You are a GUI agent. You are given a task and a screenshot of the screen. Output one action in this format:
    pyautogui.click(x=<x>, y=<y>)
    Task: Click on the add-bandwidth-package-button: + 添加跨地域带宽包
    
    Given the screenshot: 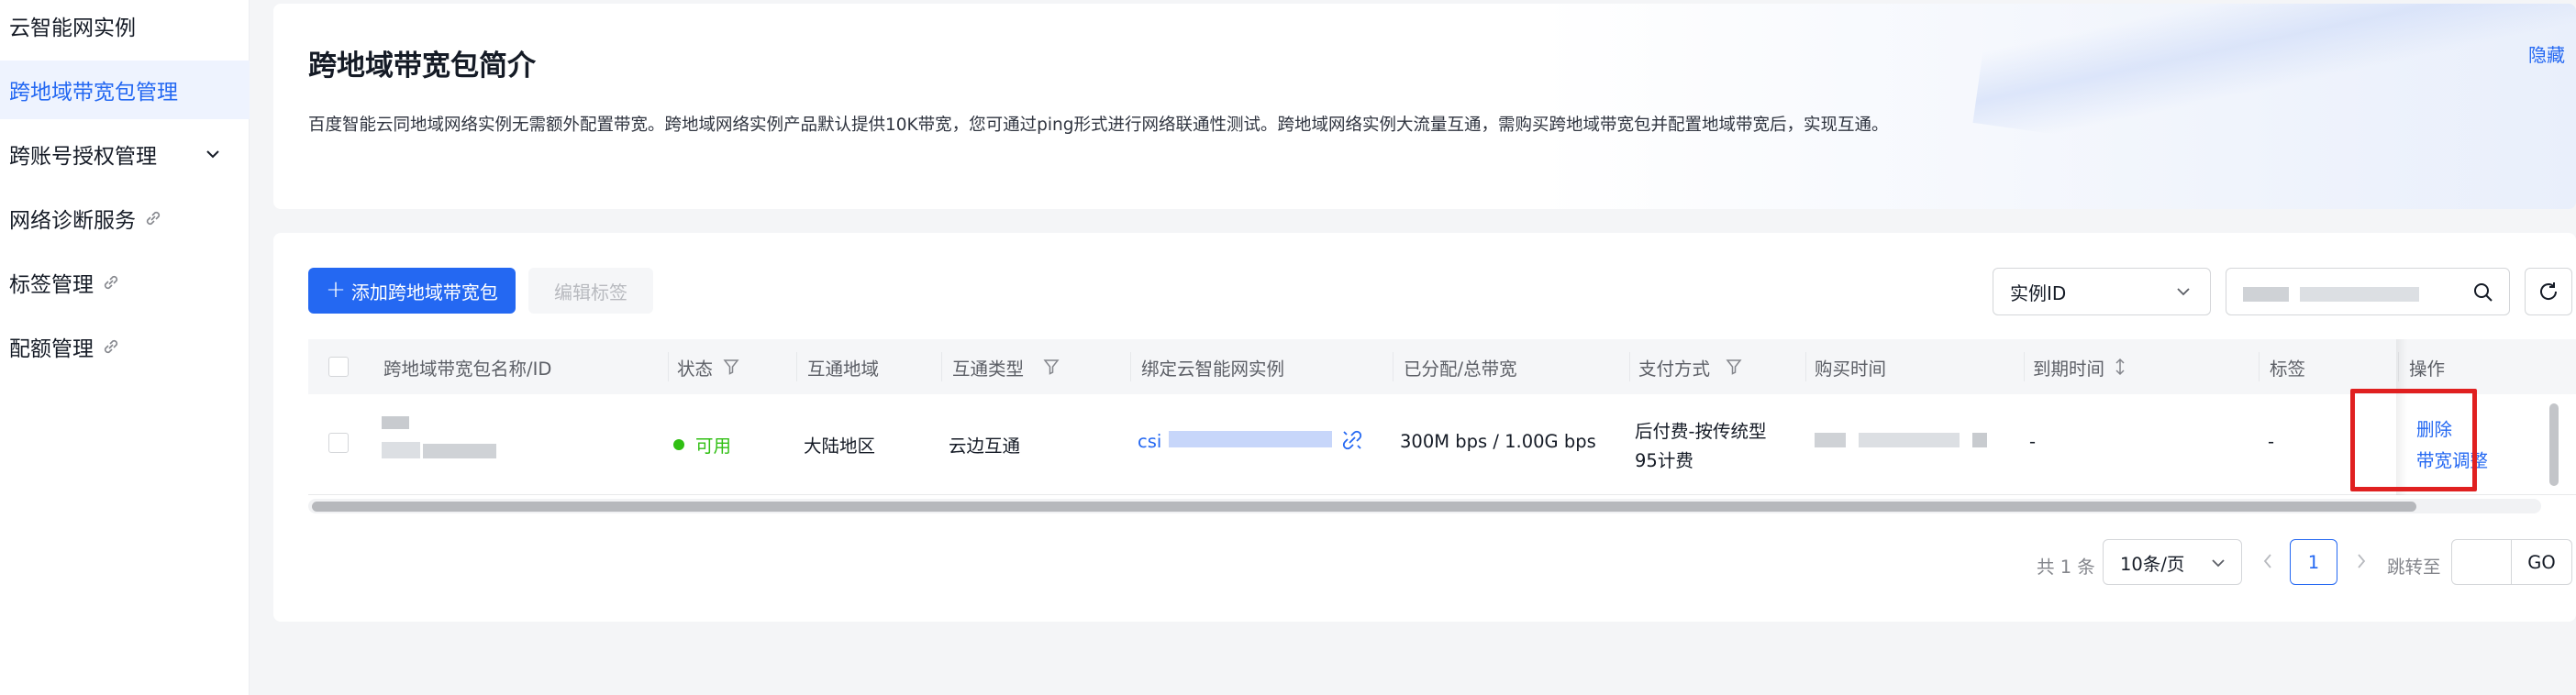 What is the action you would take?
    pyautogui.click(x=412, y=291)
    